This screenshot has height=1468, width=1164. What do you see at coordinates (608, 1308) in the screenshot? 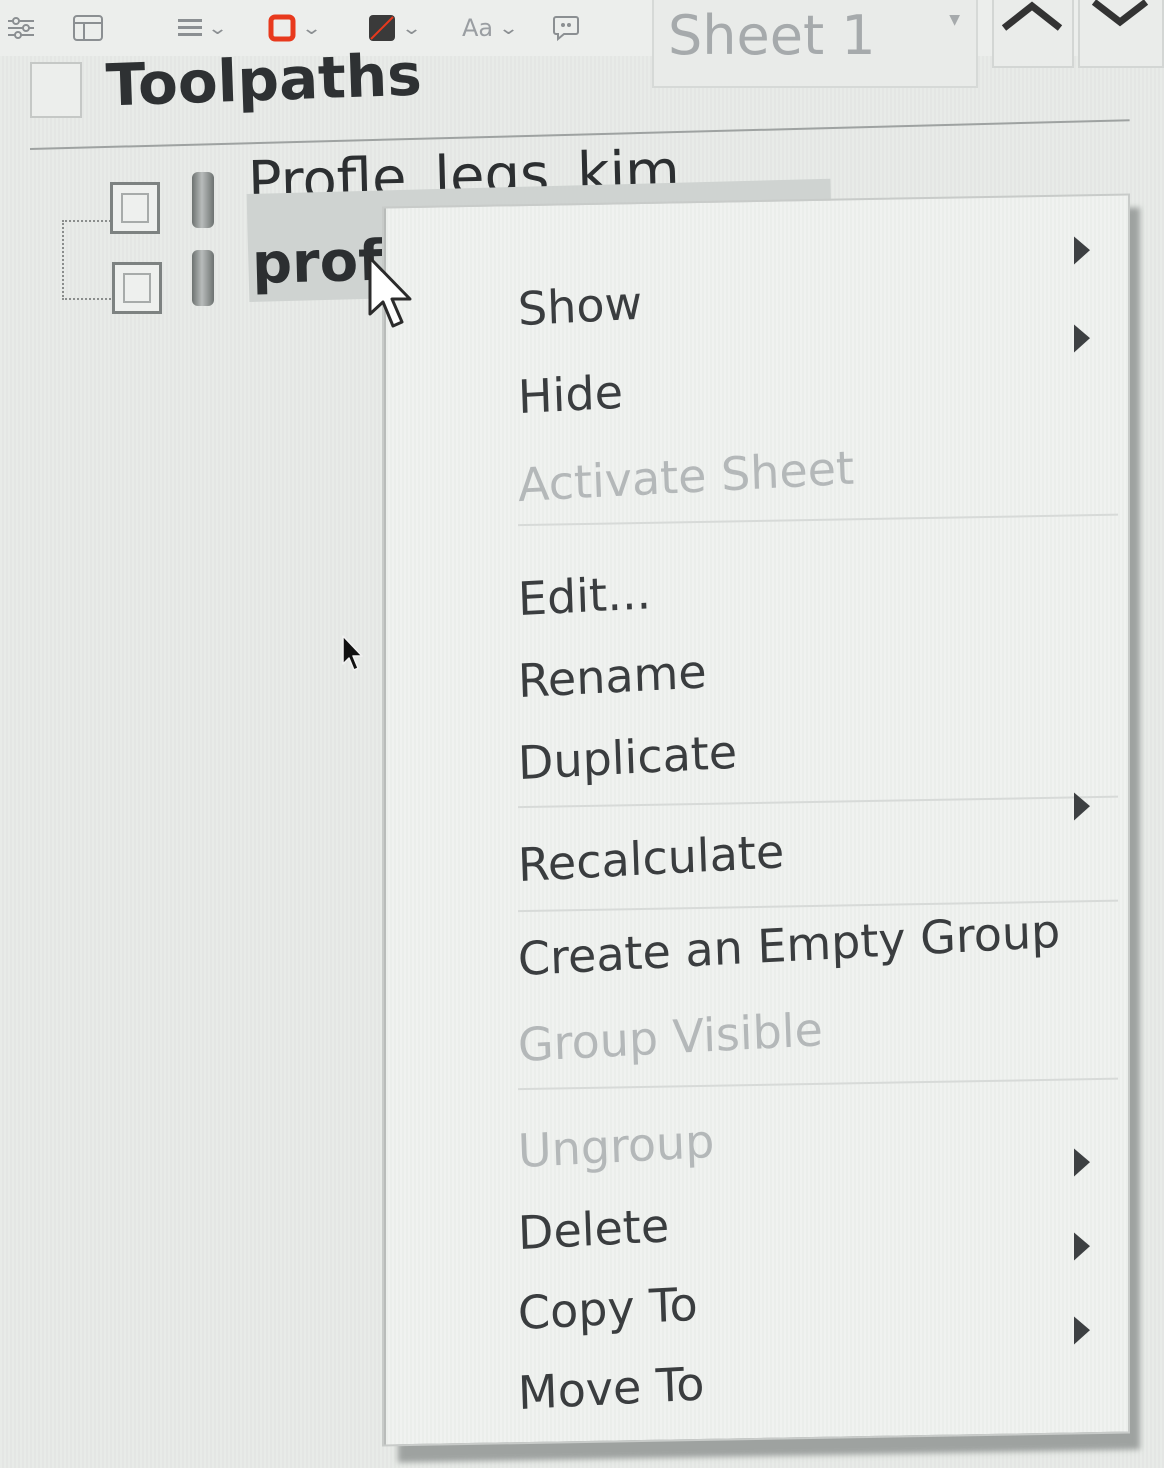
I see `menu-item-copy-to: Copy To` at bounding box center [608, 1308].